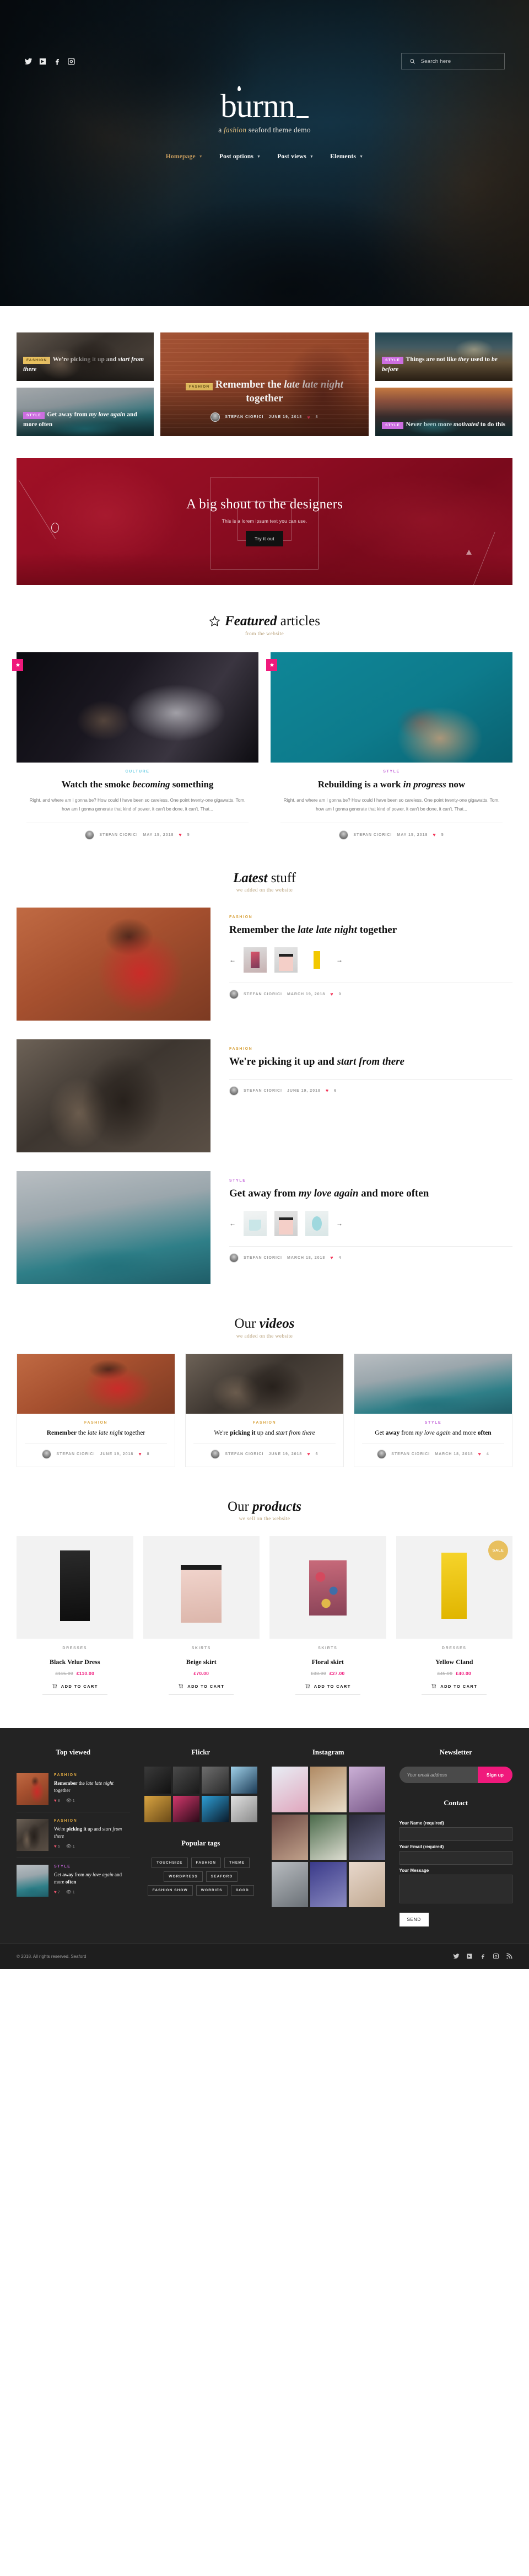 This screenshot has height=2576, width=529. What do you see at coordinates (170, 1863) in the screenshot?
I see `tag-item: TOUCHSIZE` at bounding box center [170, 1863].